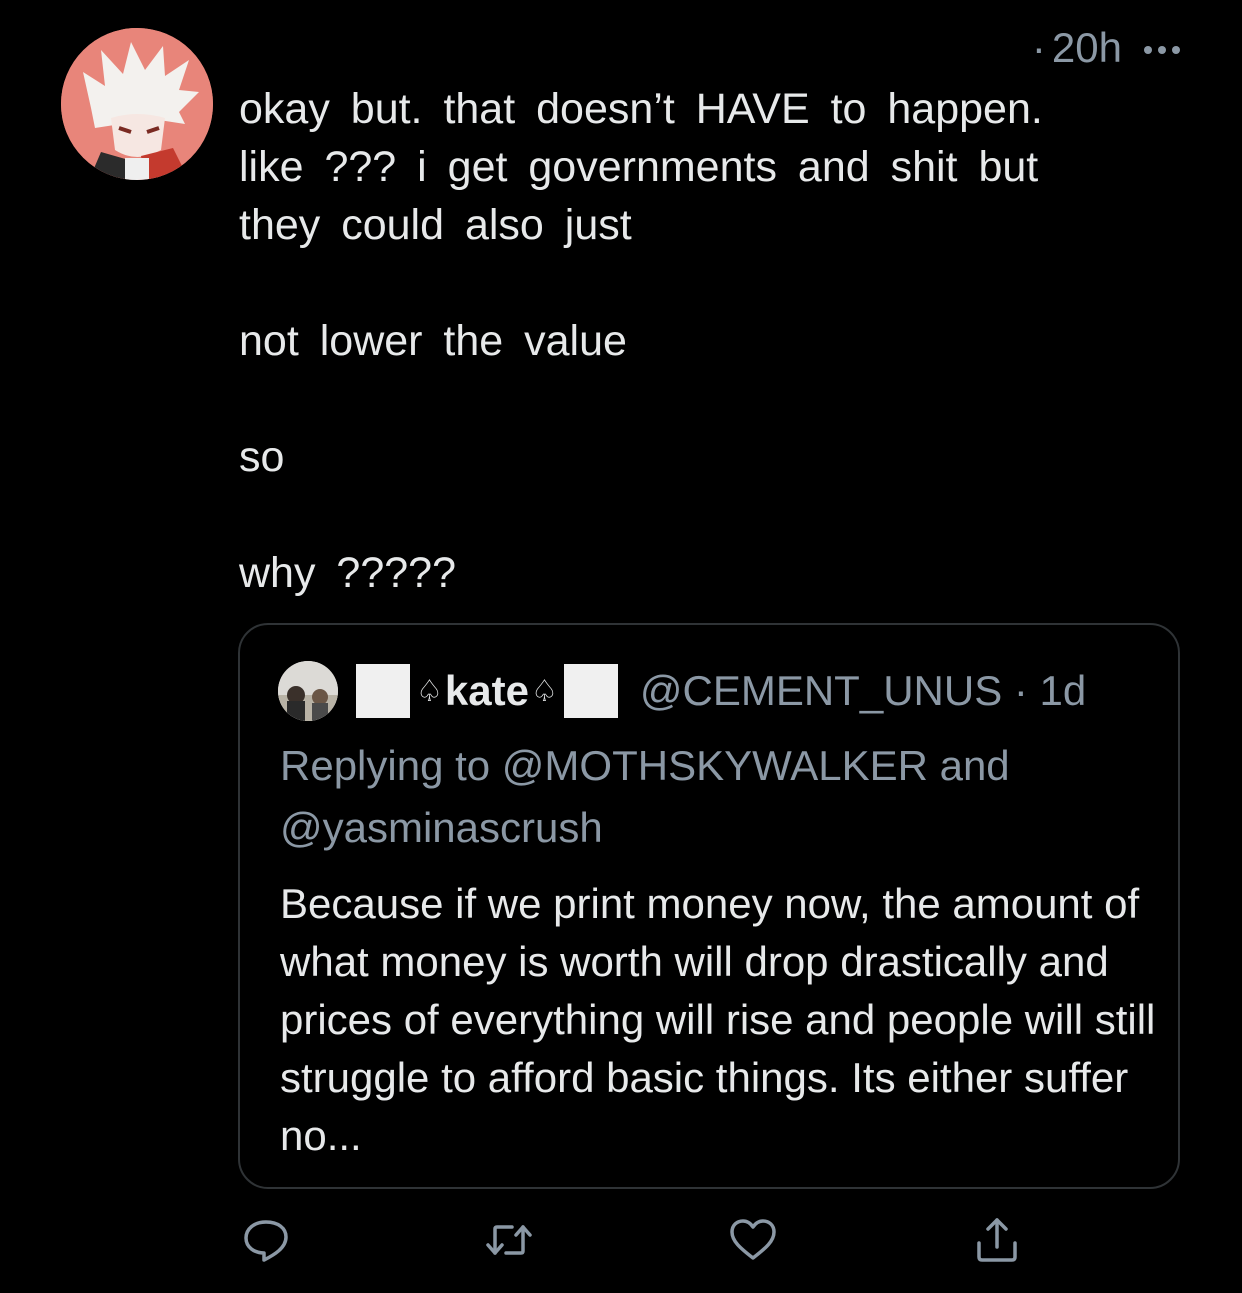  Describe the element at coordinates (347, 573) in the screenshot. I see `tweet-paragraph: why ?????` at that location.